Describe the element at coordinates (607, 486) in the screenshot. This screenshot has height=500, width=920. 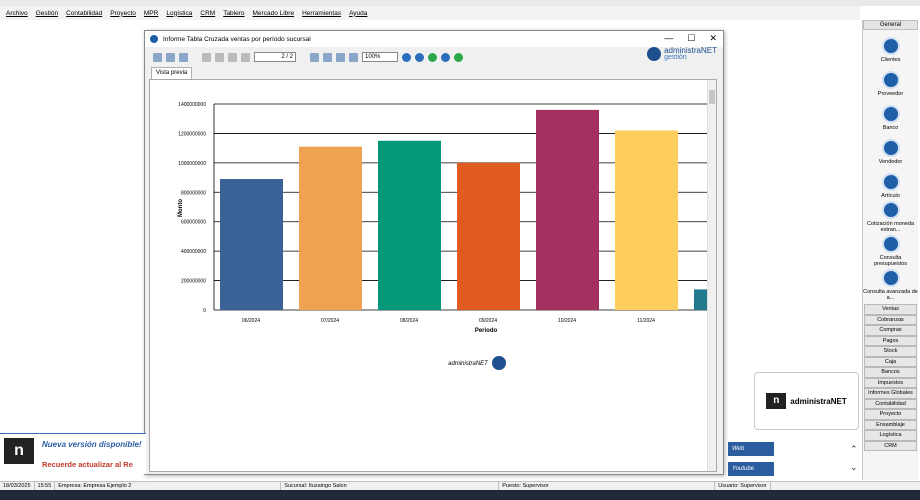
I see `status-puesto: Puesto: Supervisor` at that location.